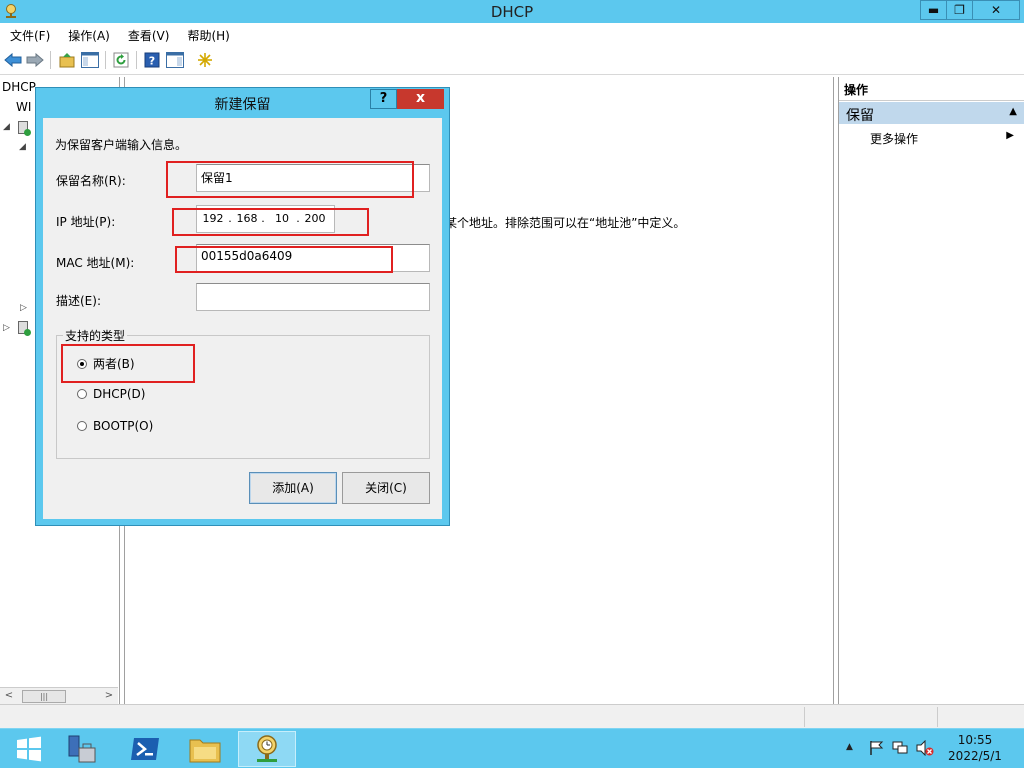  Describe the element at coordinates (933, 10) in the screenshot. I see `minimize-button: ▬` at that location.